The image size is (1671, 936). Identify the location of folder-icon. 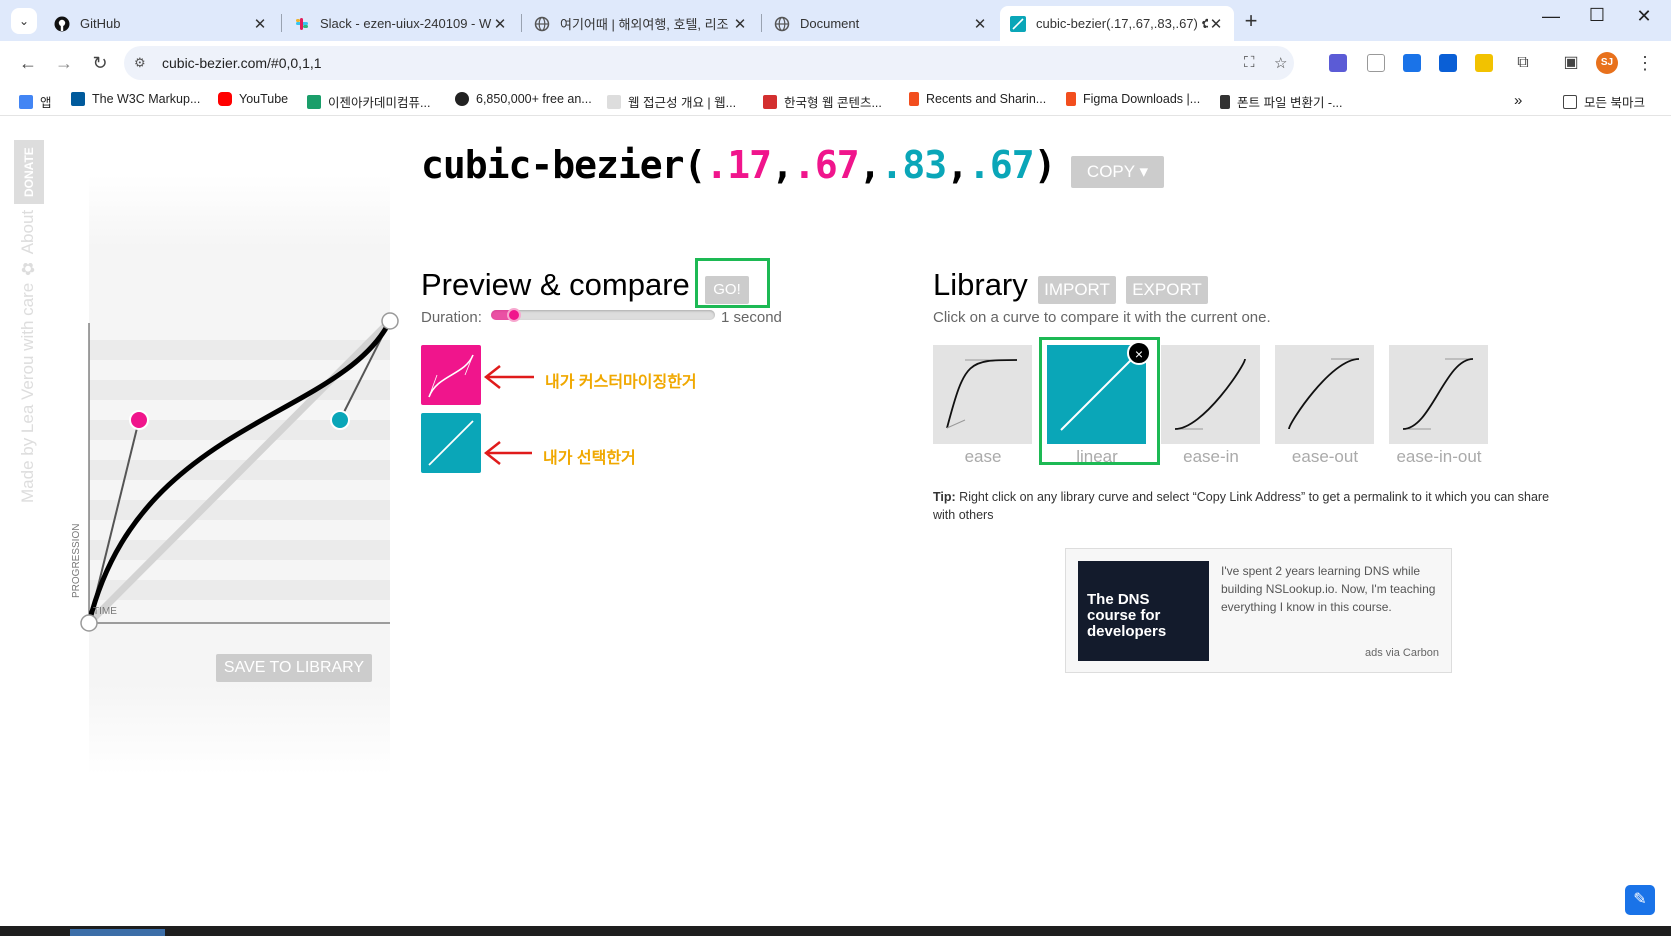
(1570, 101).